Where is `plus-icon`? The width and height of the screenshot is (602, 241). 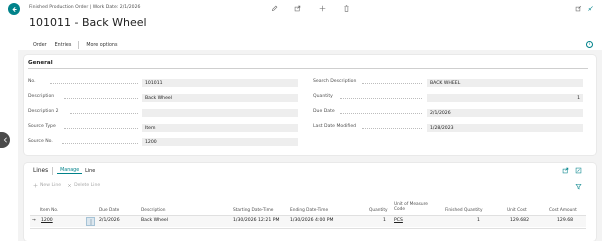 plus-icon is located at coordinates (322, 8).